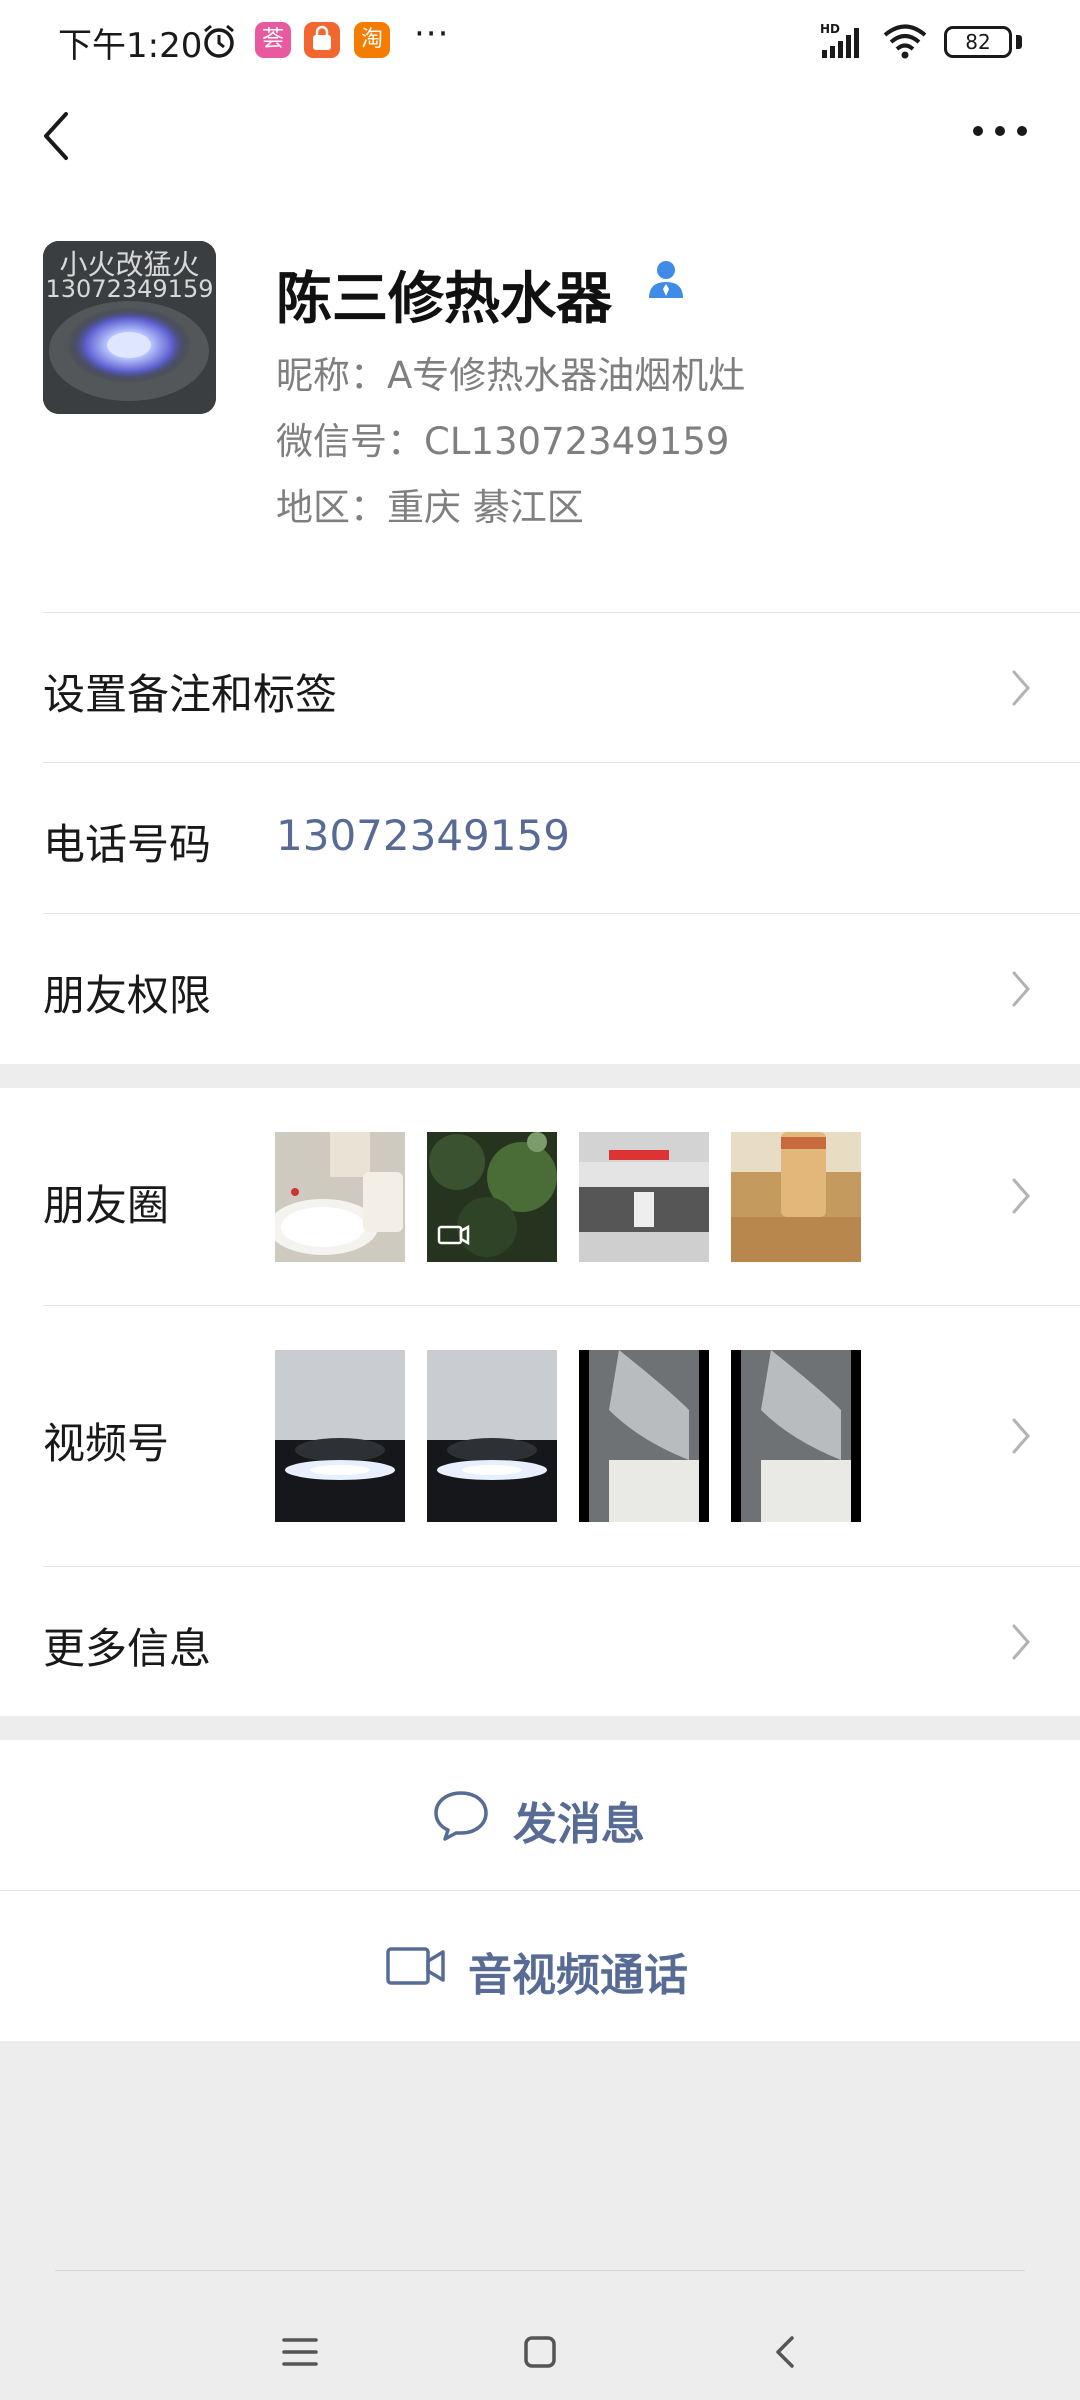 The width and height of the screenshot is (1080, 2400). Describe the element at coordinates (322, 40) in the screenshot. I see `shopping-app-icon` at that location.